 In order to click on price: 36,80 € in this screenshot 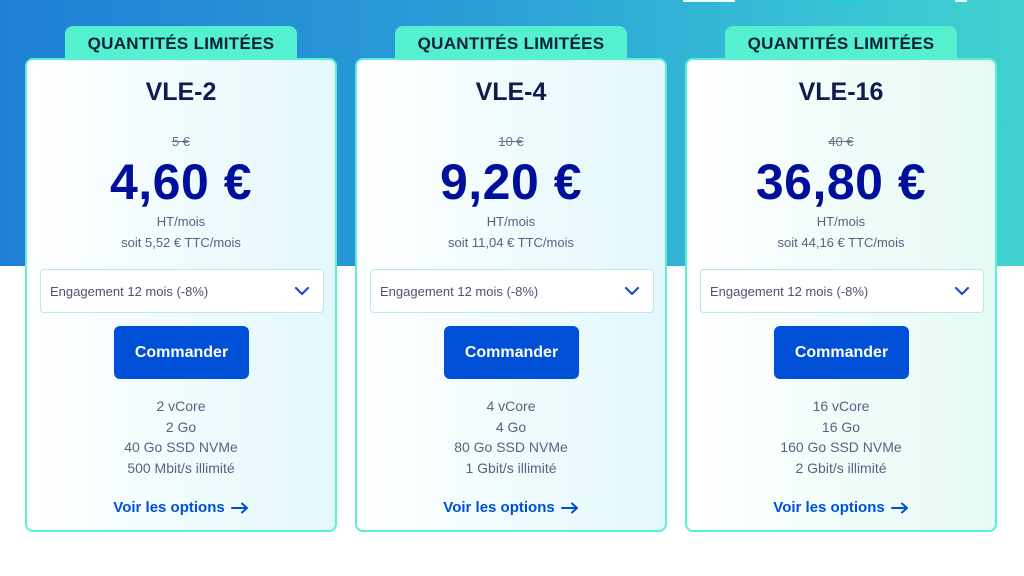, I will do `click(841, 182)`.